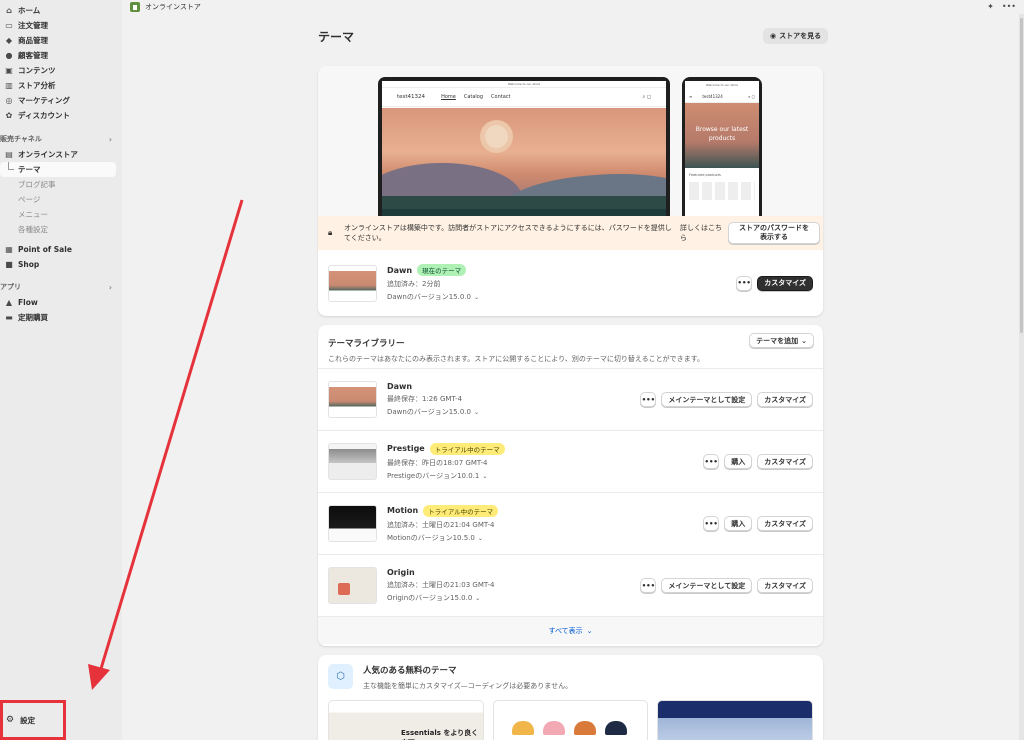 The width and height of the screenshot is (1024, 740). What do you see at coordinates (61, 25) in the screenshot?
I see `sidebar-item-orders: ▭ 注文管理` at bounding box center [61, 25].